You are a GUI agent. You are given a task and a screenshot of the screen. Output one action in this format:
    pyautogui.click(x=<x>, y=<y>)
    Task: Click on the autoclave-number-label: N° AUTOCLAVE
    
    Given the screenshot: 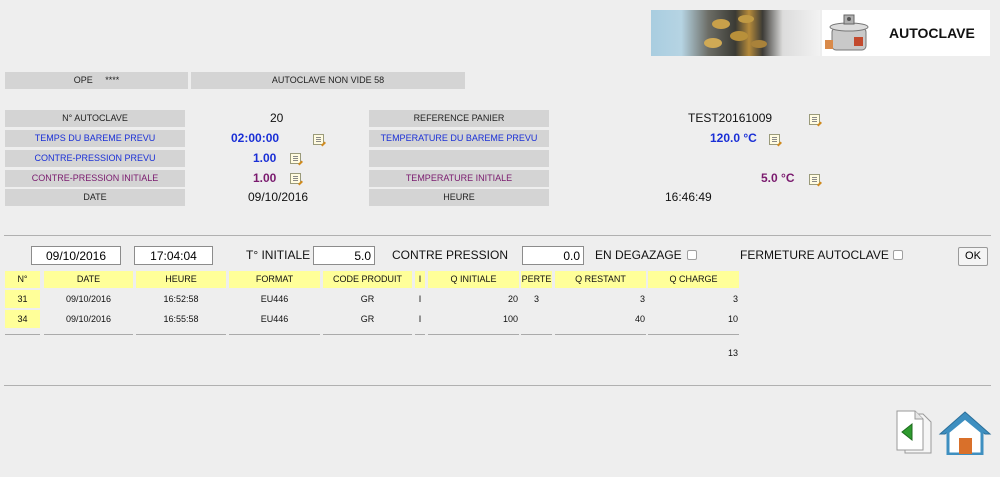 What is the action you would take?
    pyautogui.click(x=95, y=118)
    